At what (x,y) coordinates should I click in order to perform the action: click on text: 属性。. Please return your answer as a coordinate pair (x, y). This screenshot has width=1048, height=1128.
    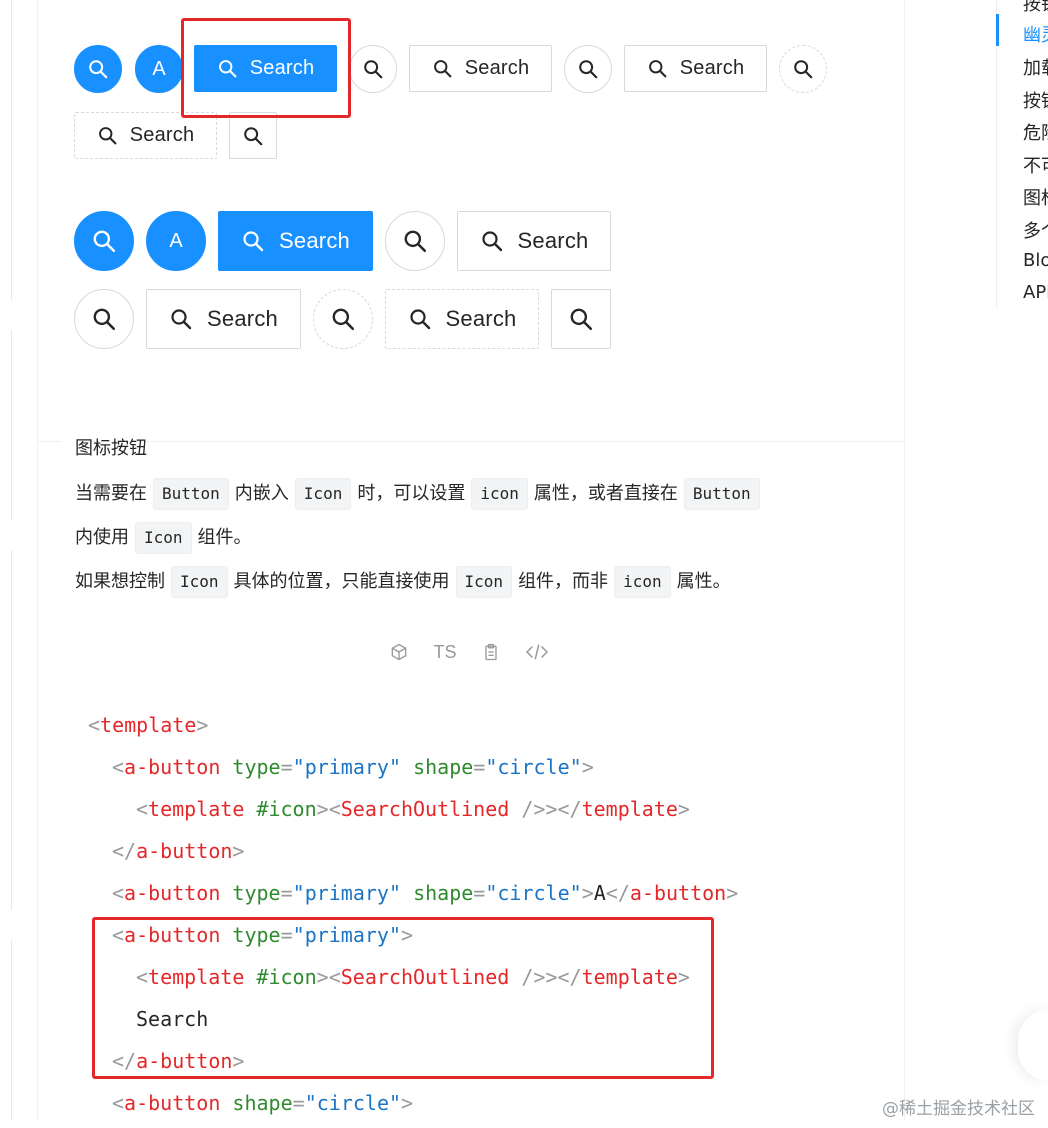
    Looking at the image, I should click on (703, 581).